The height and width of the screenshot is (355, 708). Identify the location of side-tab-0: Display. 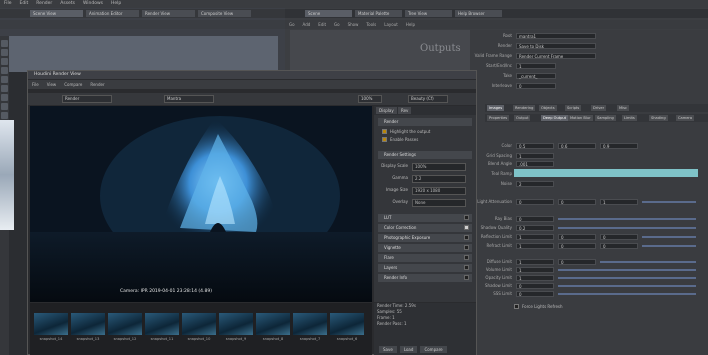
(386, 110).